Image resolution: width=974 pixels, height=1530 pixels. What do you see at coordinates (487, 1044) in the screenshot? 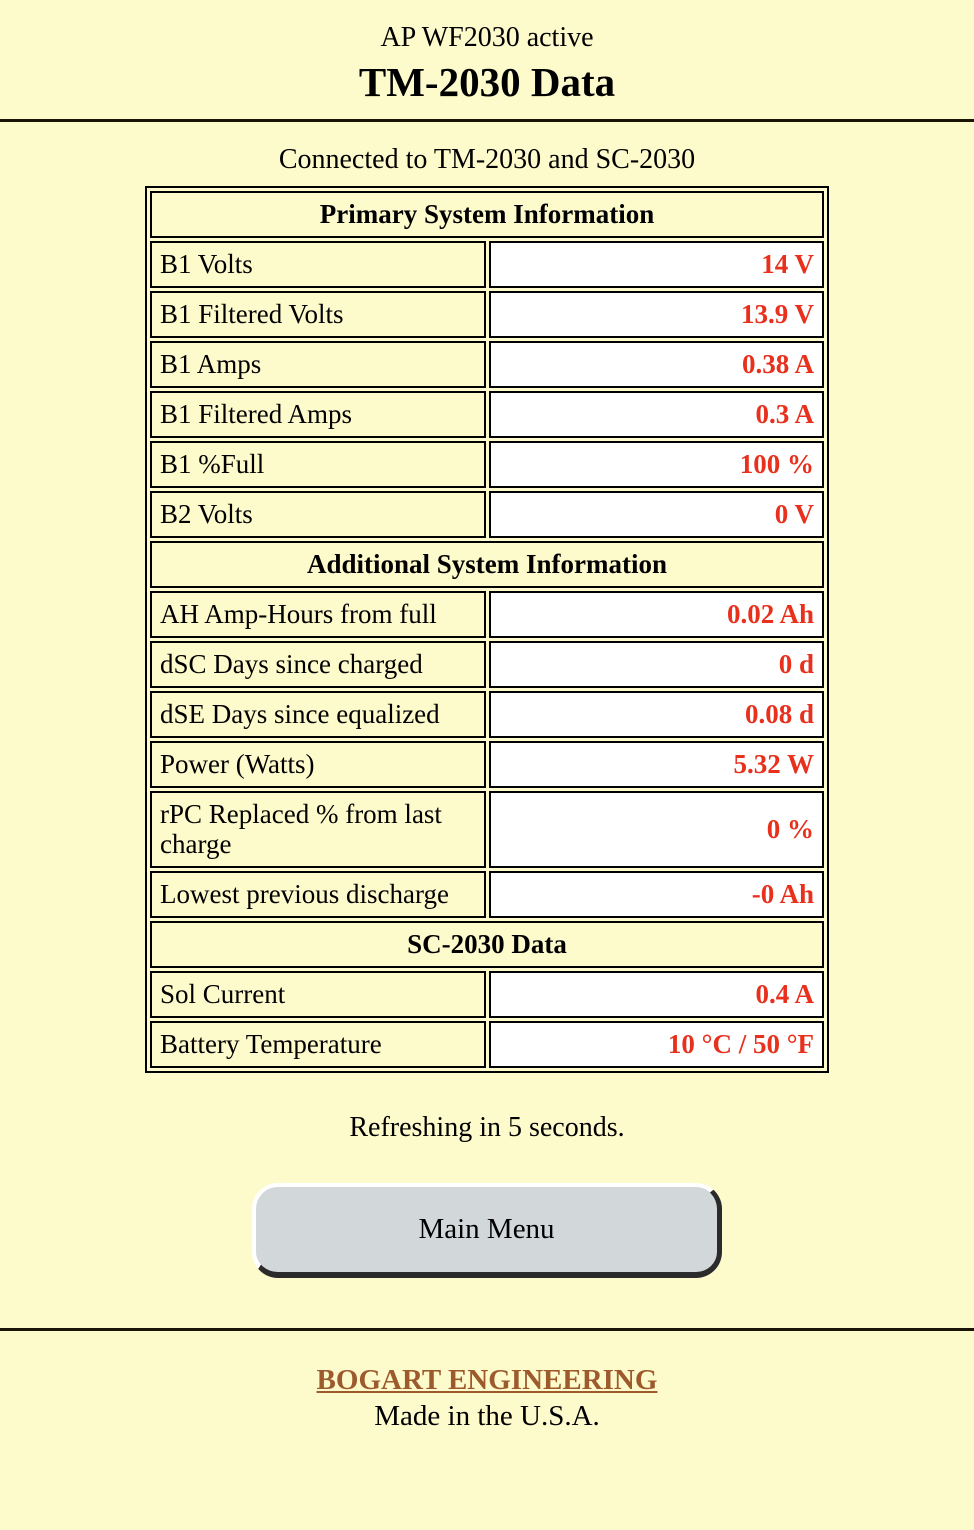
I see `table-row: Battery Temperature 10 °C / 50 °F` at bounding box center [487, 1044].